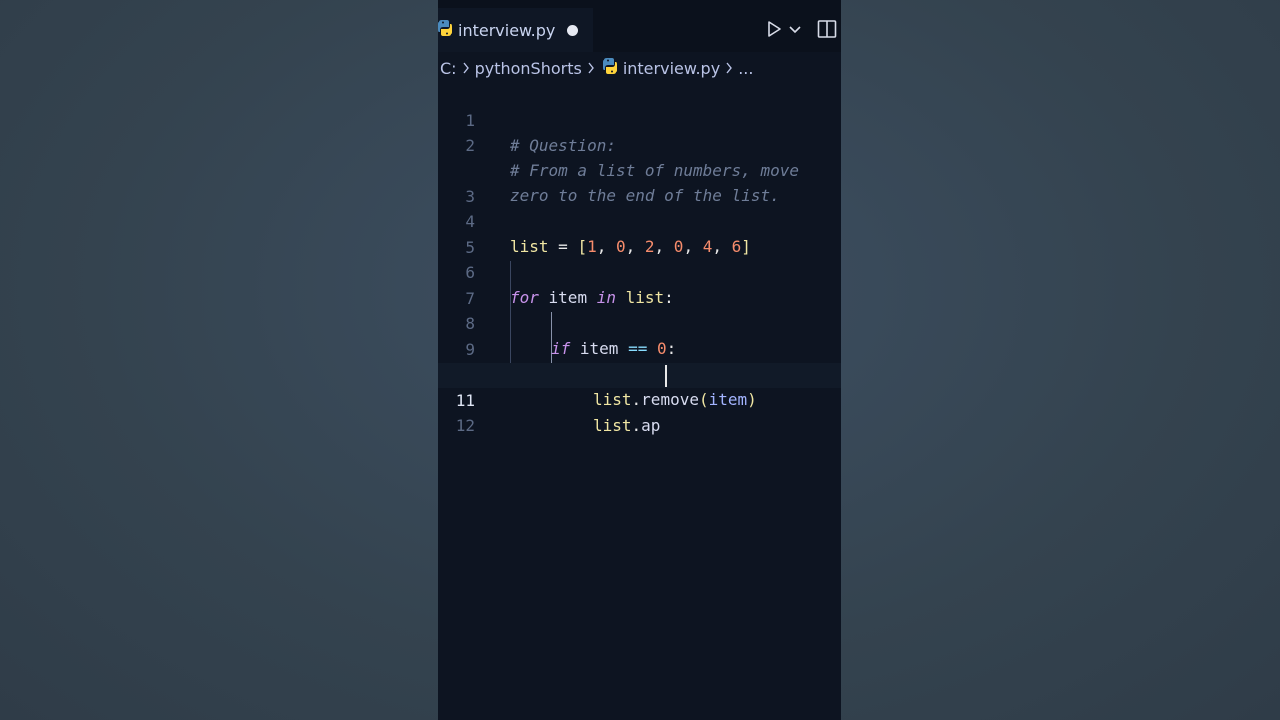 The image size is (1280, 720). I want to click on code-line-active: 11 list.ap, so click(639, 399).